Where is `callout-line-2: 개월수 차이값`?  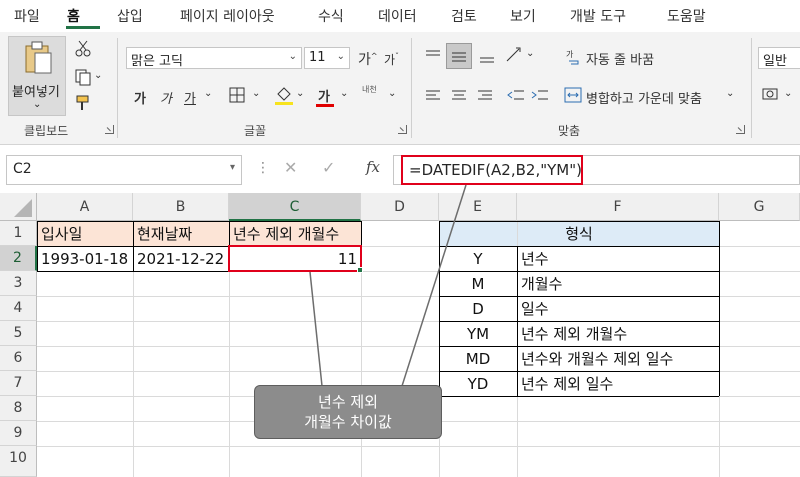
callout-line-2: 개월수 차이값 is located at coordinates (348, 422).